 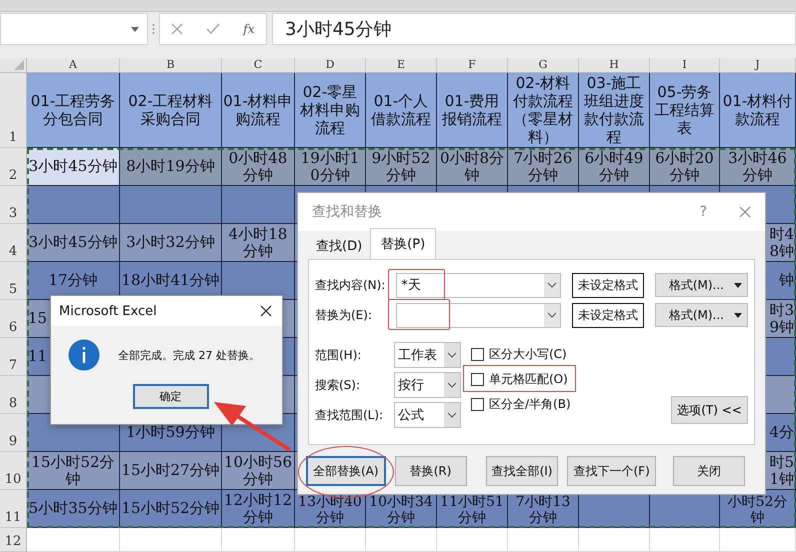 What do you see at coordinates (171, 110) in the screenshot?
I see `header-cell: 02-工程材料采购合同` at bounding box center [171, 110].